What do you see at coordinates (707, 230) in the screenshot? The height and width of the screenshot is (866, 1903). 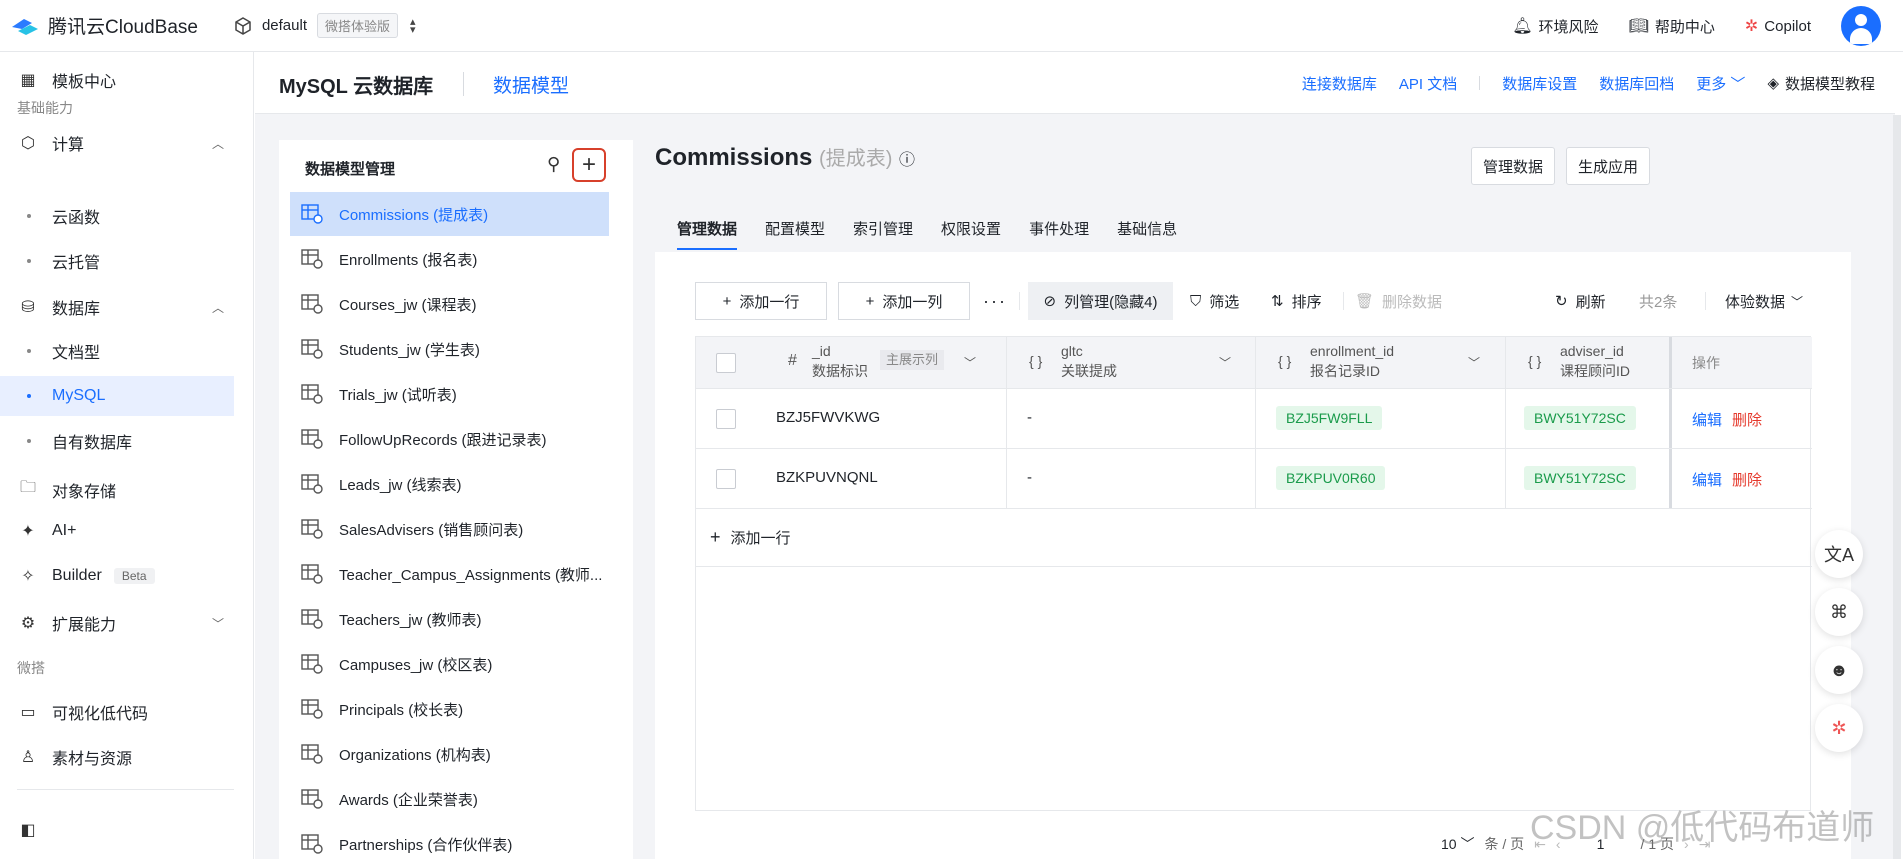 I see `tab-manage-data: 管理数据` at bounding box center [707, 230].